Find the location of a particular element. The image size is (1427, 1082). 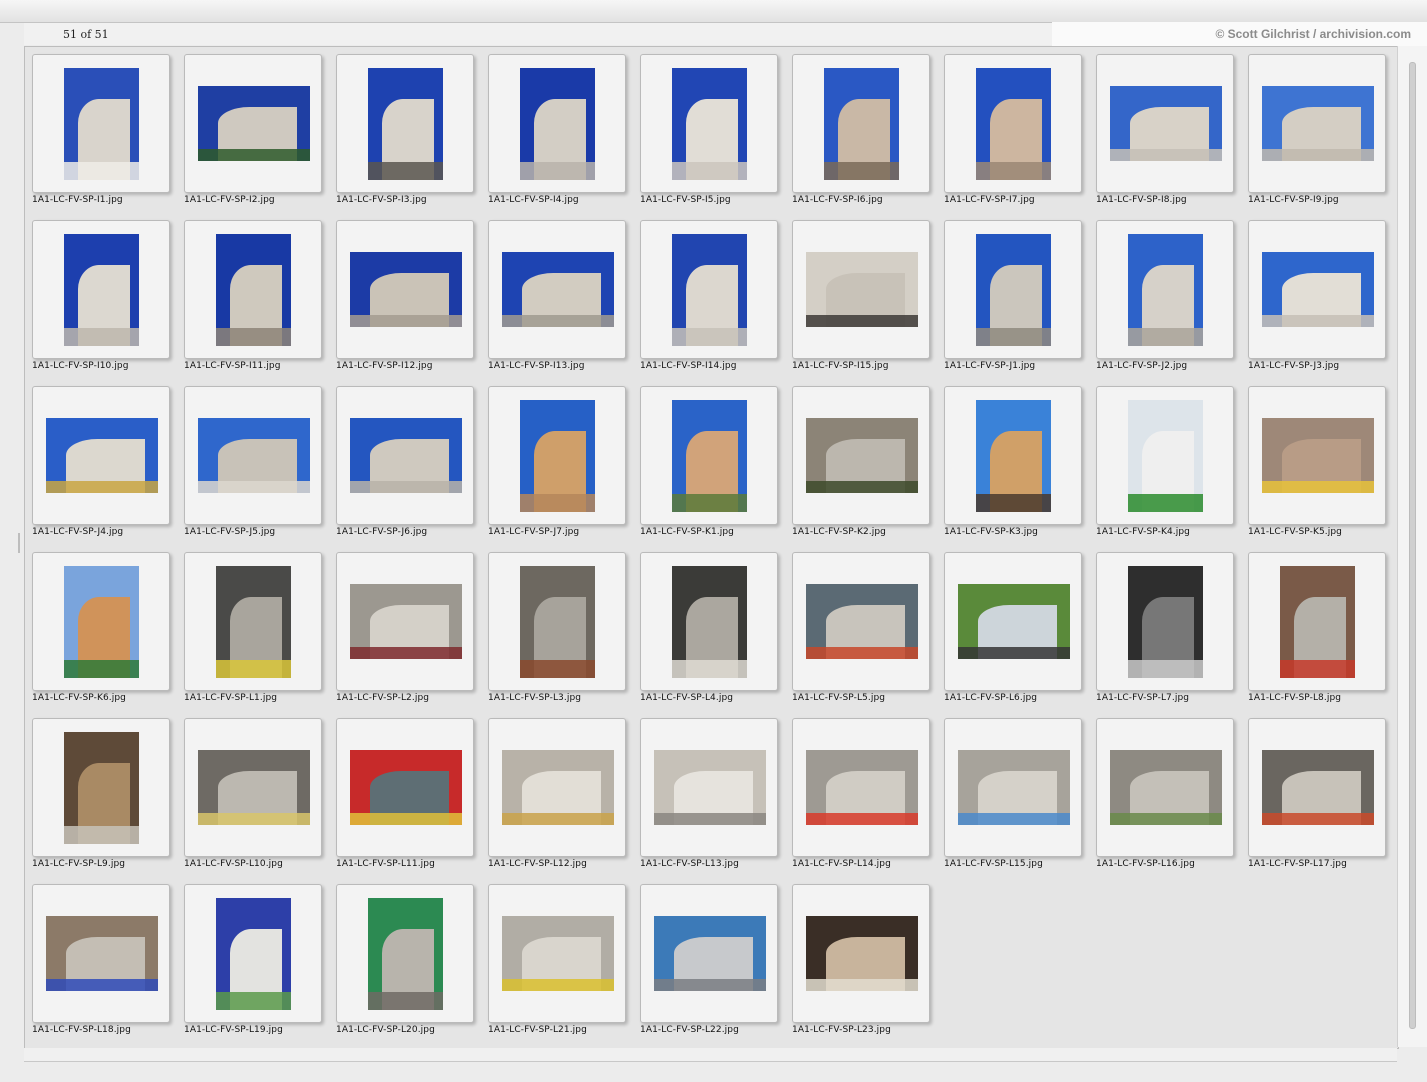

thumbnail-item: 1A1-LC-FV-SP-K2.jpg is located at coordinates (862, 463).